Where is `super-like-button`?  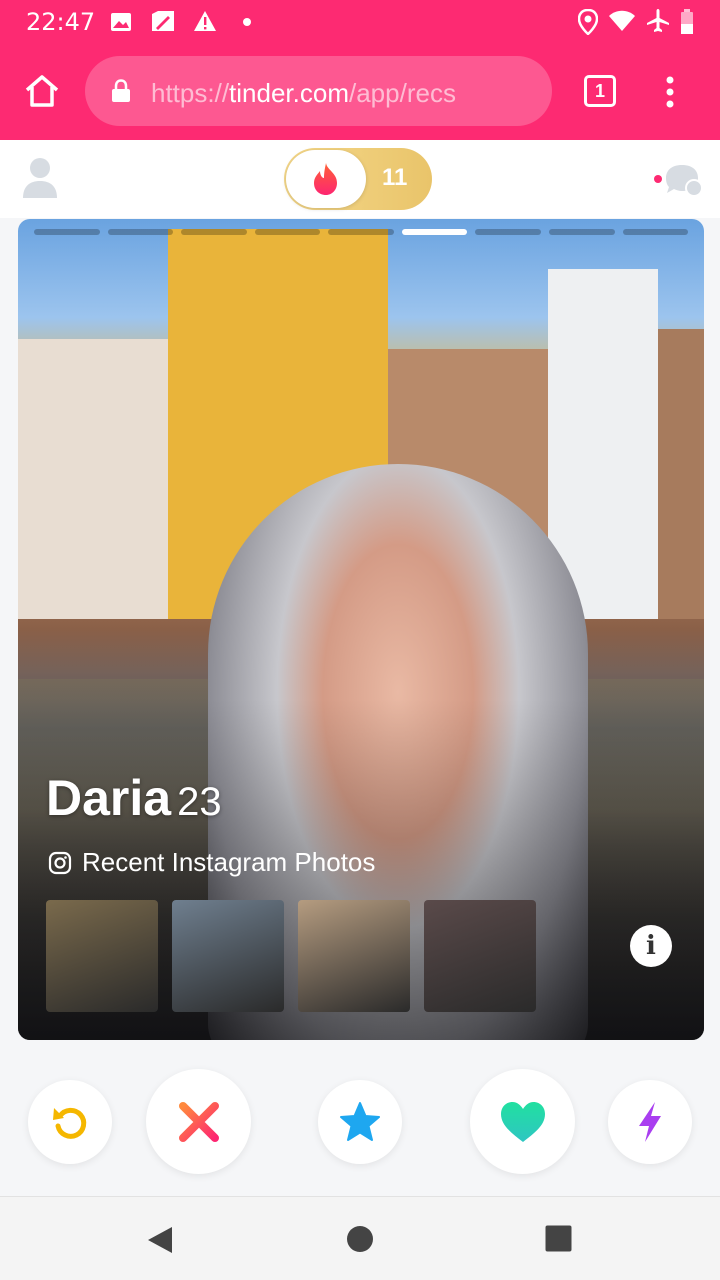
super-like-button is located at coordinates (360, 1122).